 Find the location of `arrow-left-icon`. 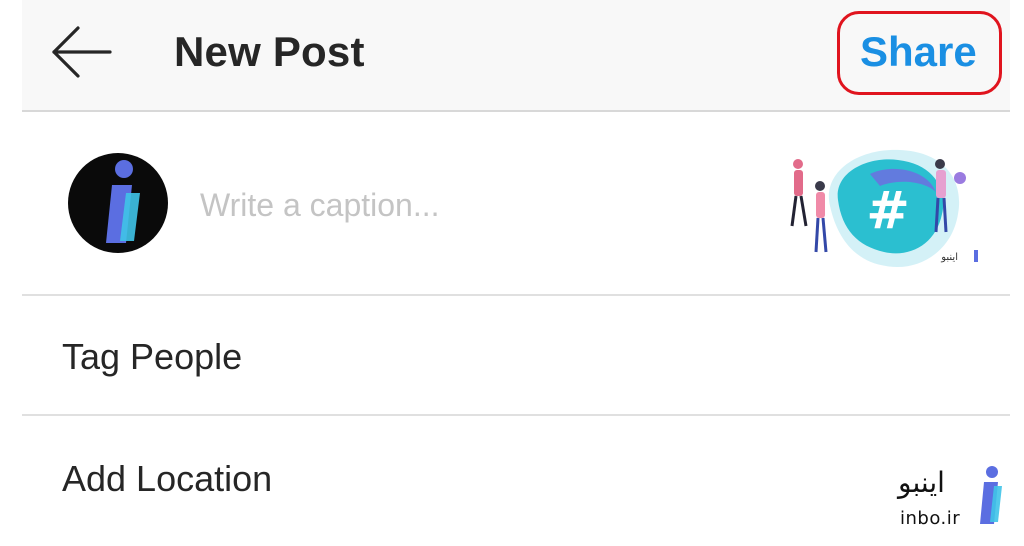

arrow-left-icon is located at coordinates (82, 52).